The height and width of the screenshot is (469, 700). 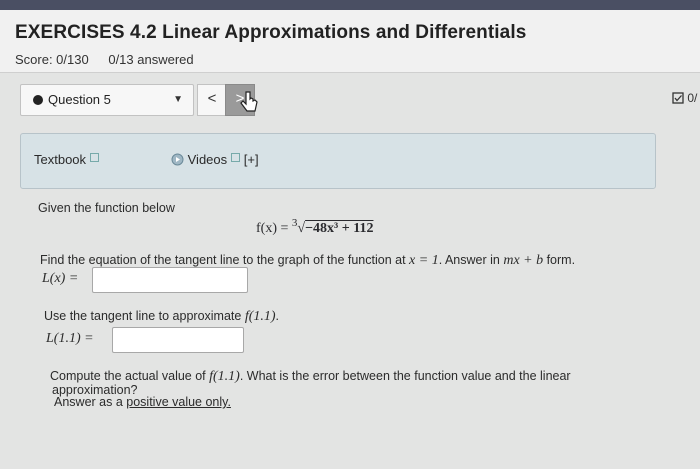 What do you see at coordinates (678, 98) in the screenshot?
I see `checkbox-icon` at bounding box center [678, 98].